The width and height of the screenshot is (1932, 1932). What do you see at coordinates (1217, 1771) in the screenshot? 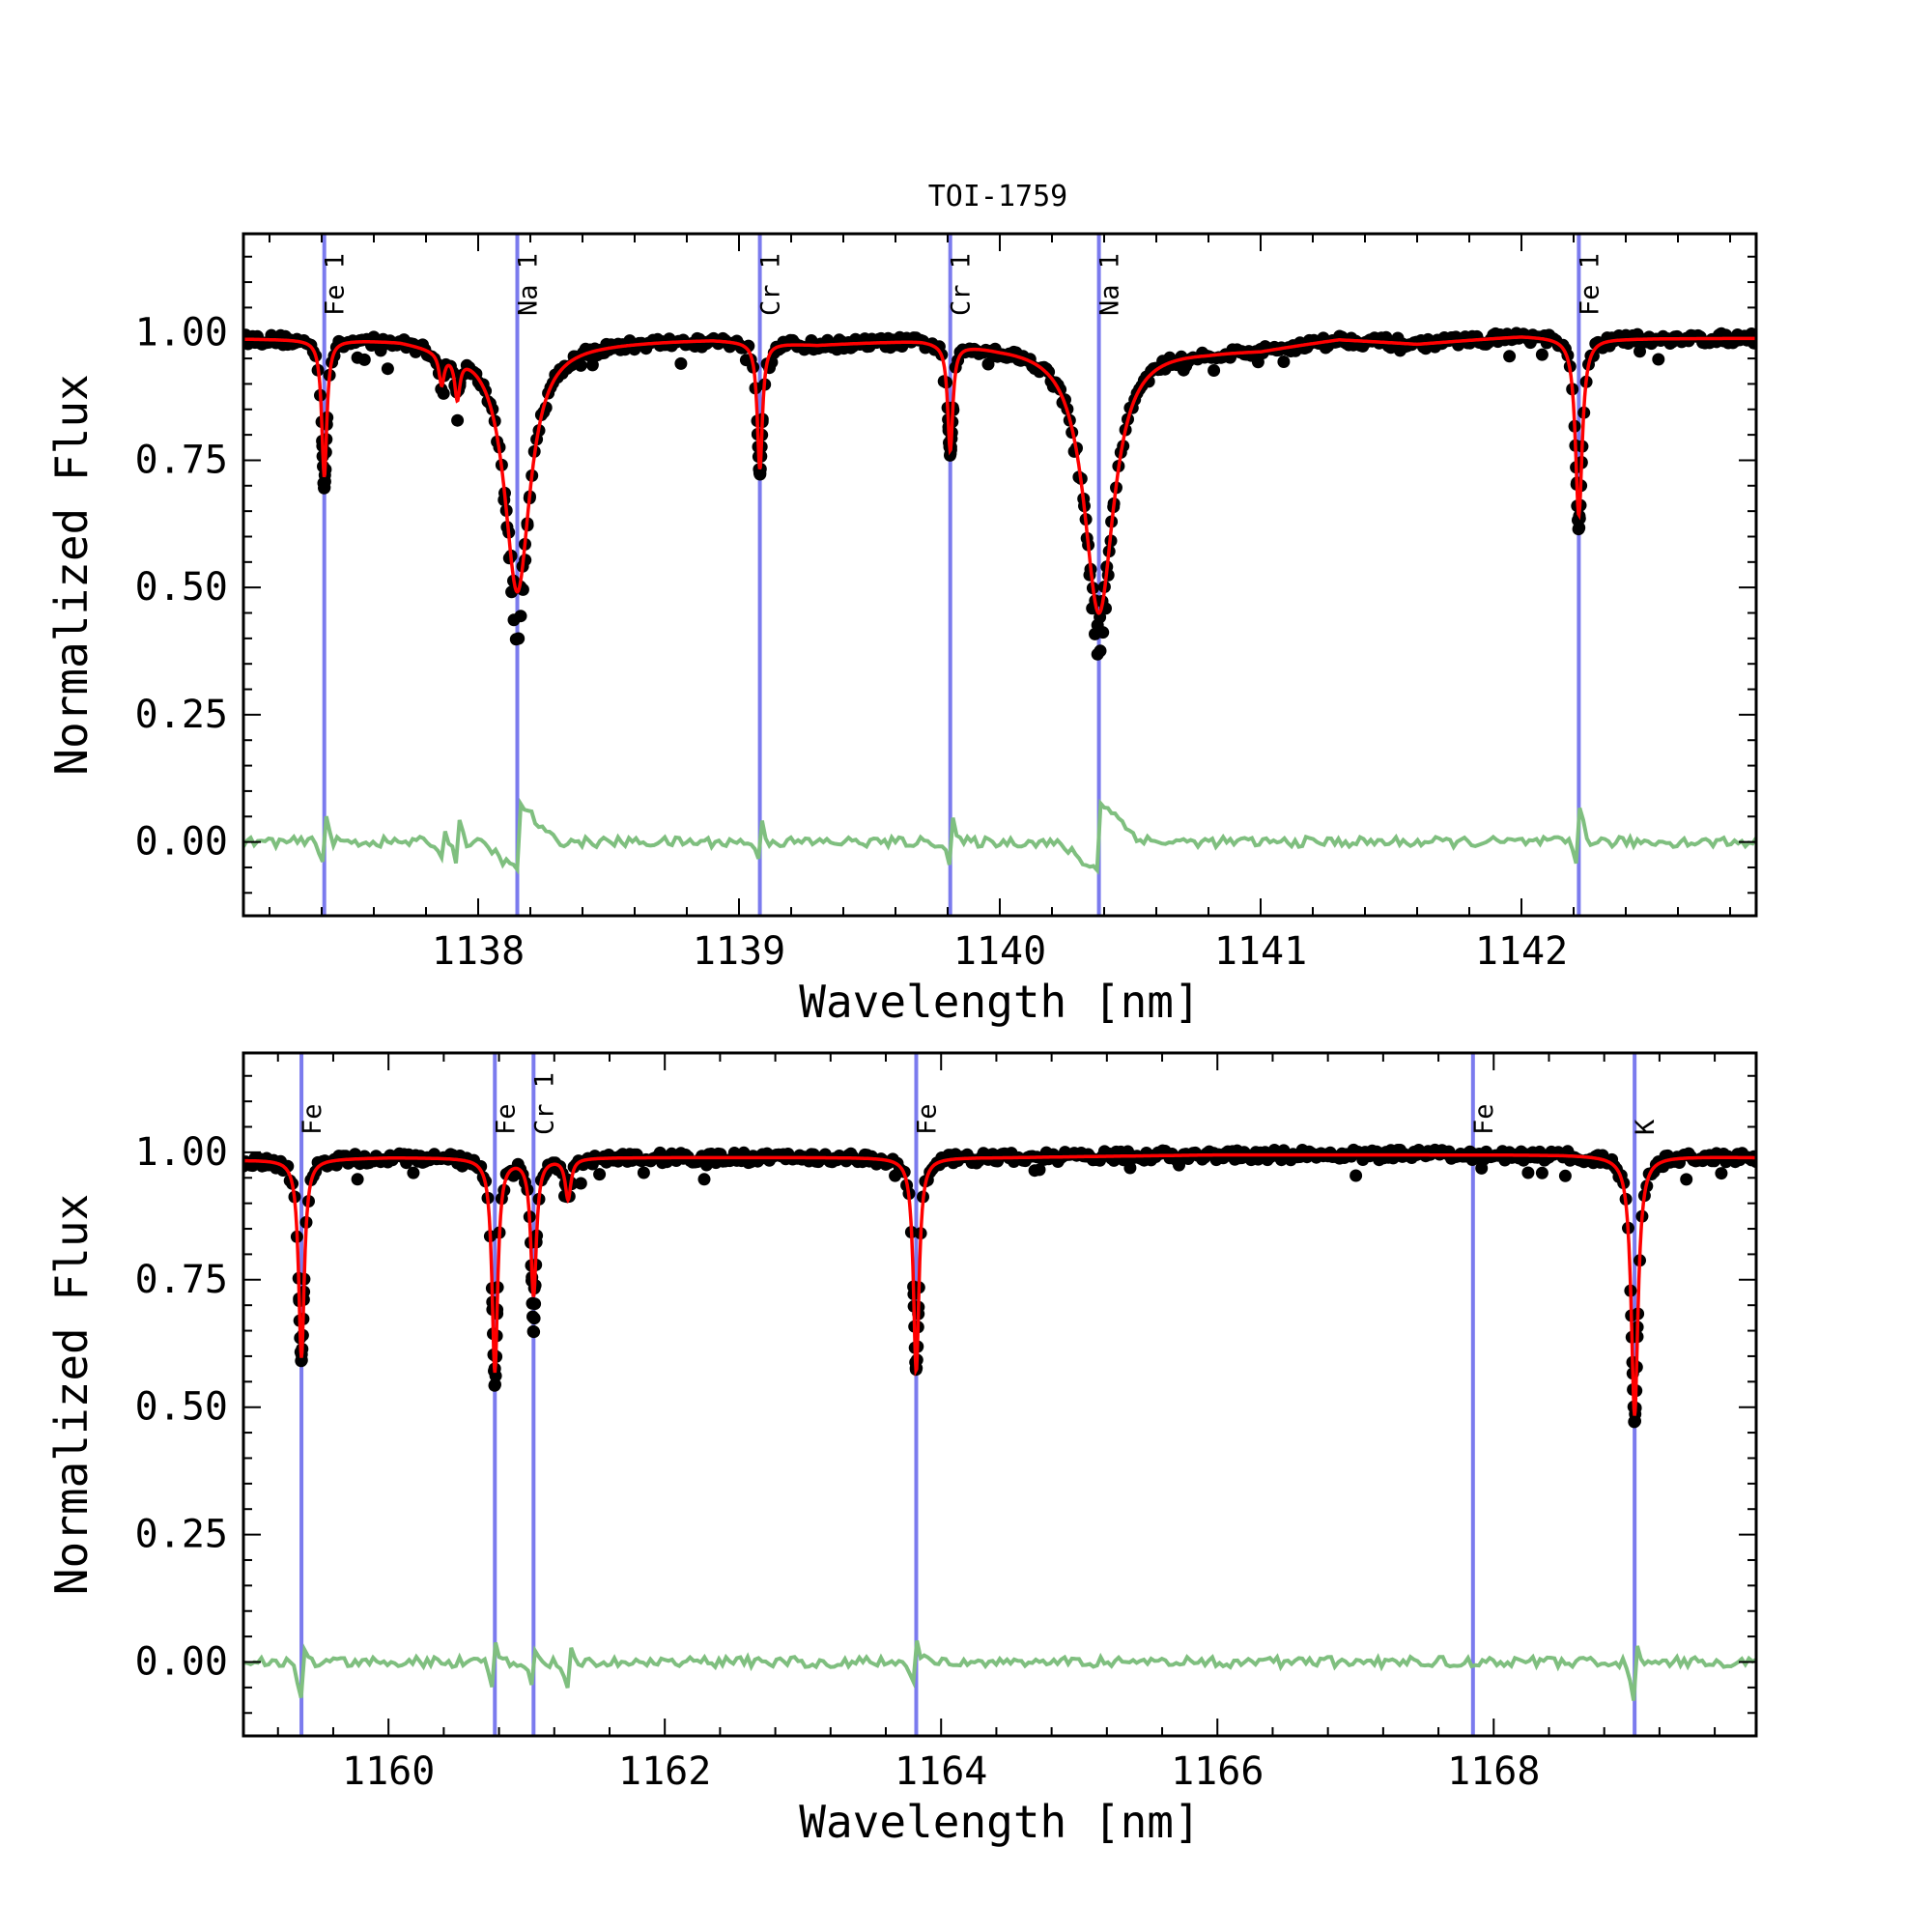
I see `x-tick-label: 1166` at bounding box center [1217, 1771].